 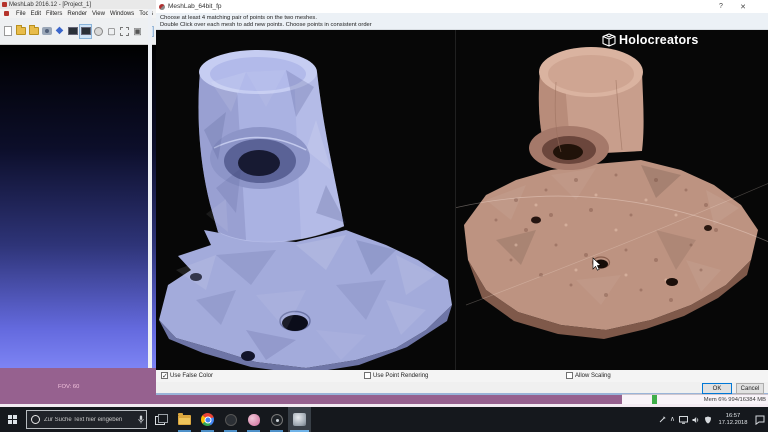 I want to click on round-app-icon, so click(x=276, y=419).